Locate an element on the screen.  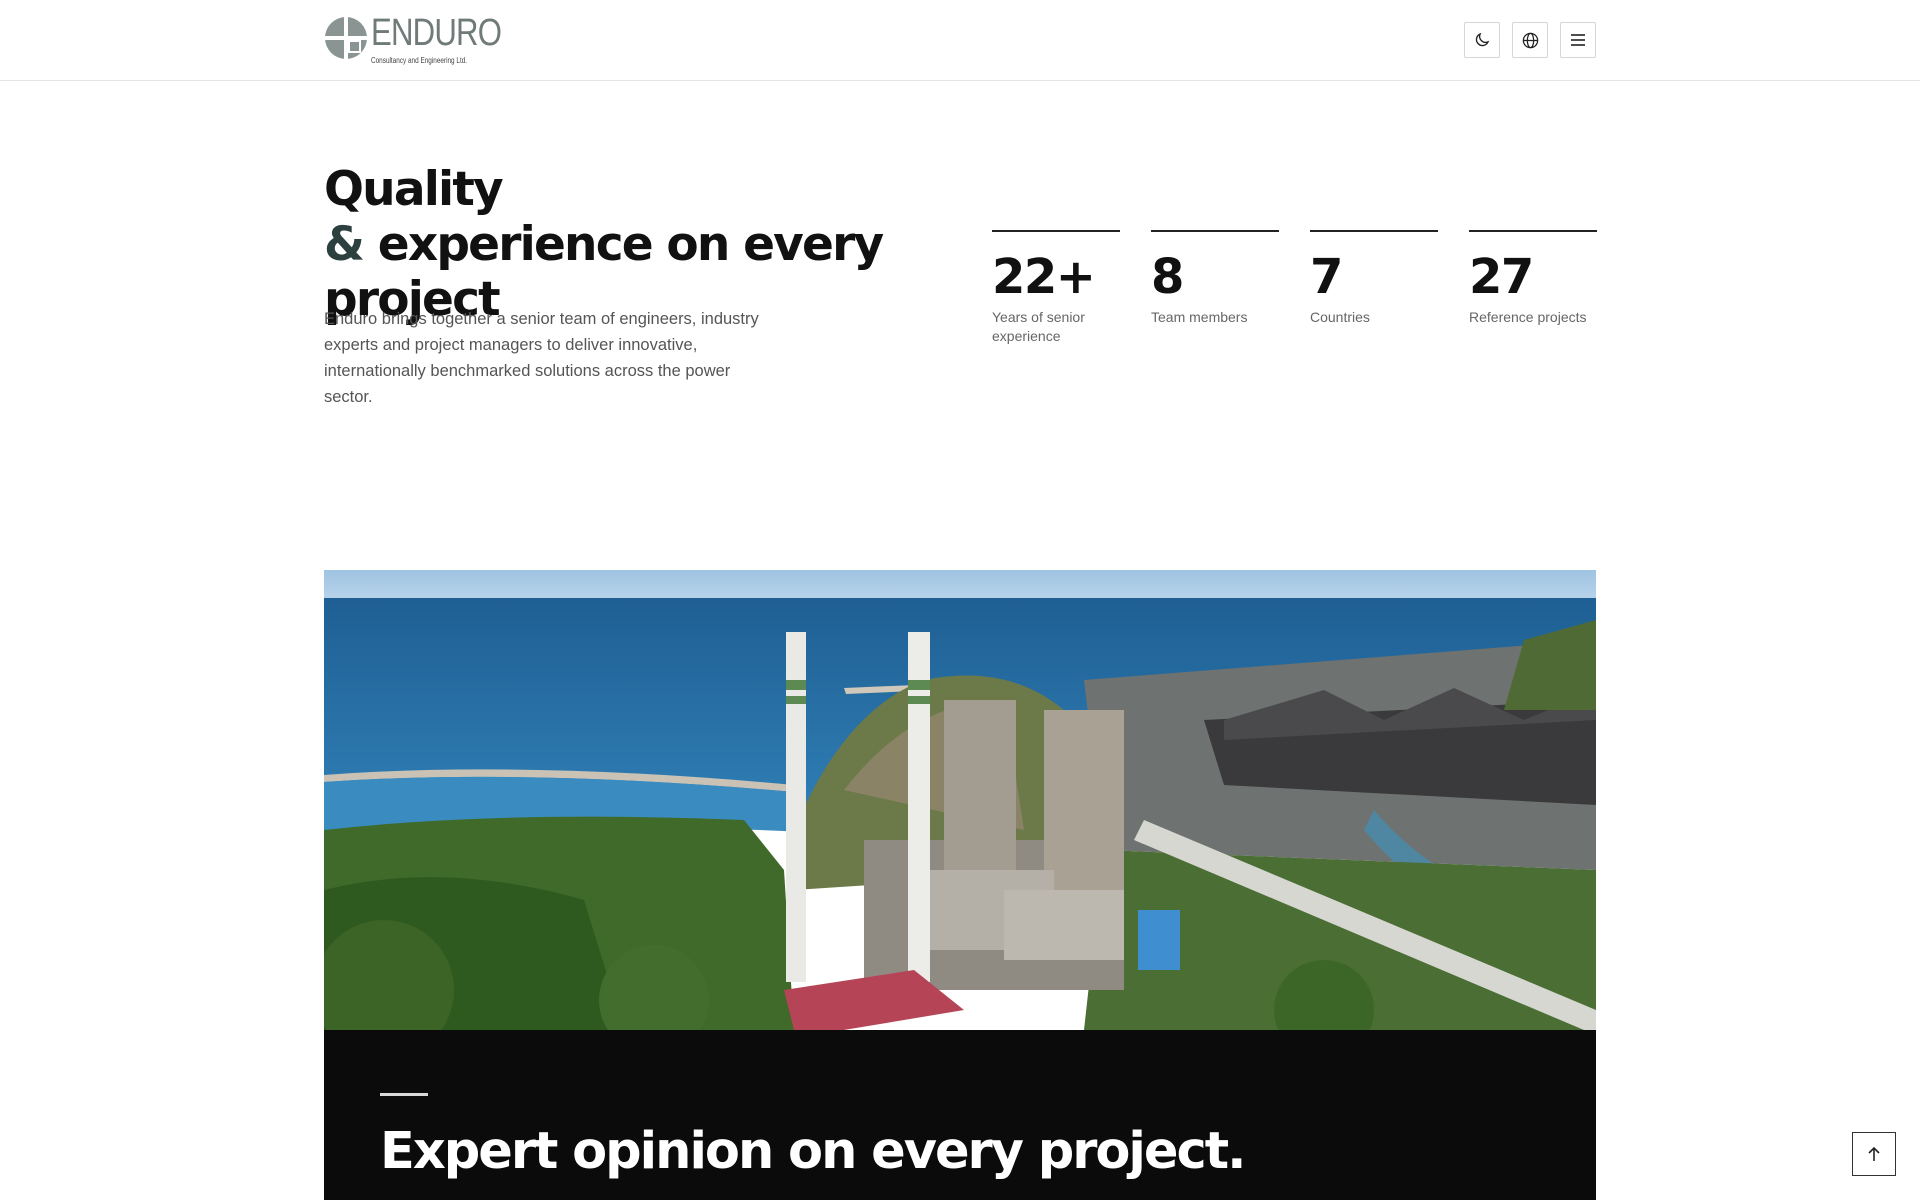
feature-divider is located at coordinates (404, 1094).